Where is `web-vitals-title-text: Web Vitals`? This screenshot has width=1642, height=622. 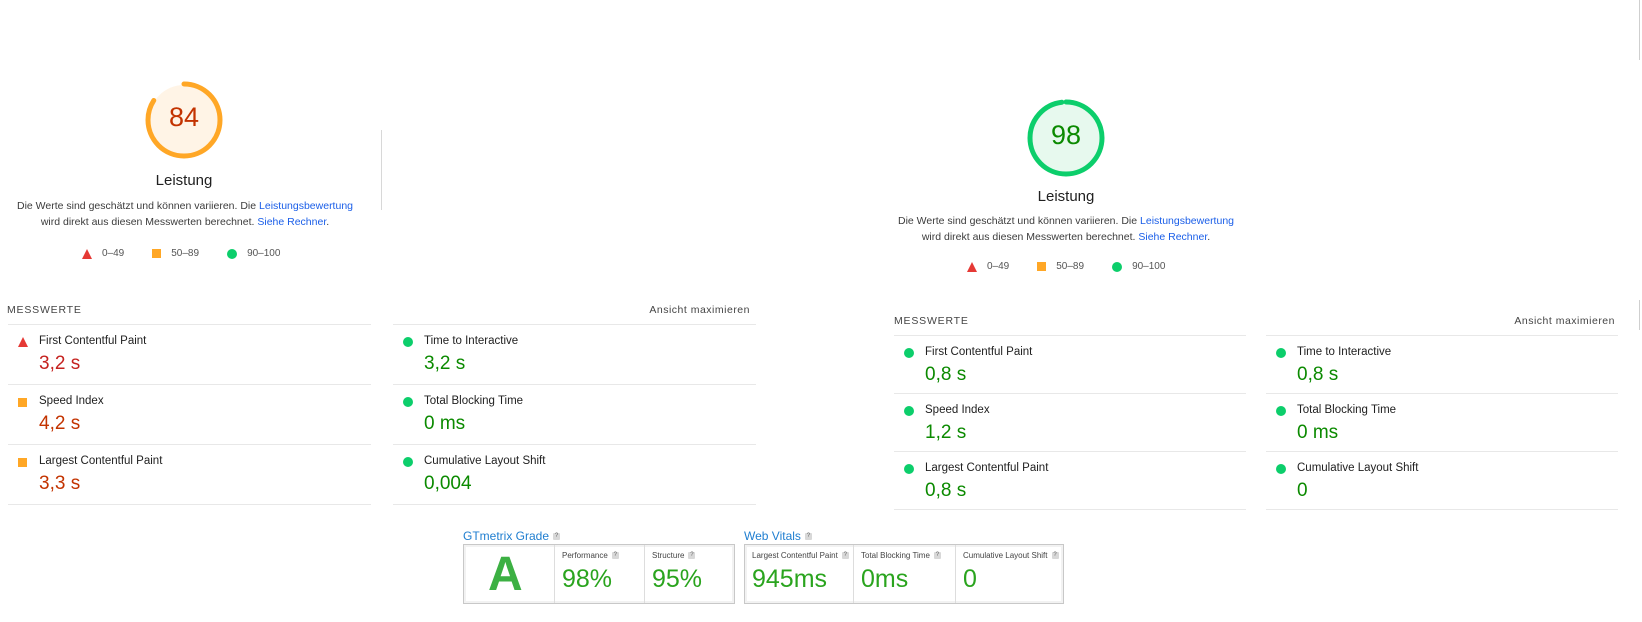 web-vitals-title-text: Web Vitals is located at coordinates (772, 536).